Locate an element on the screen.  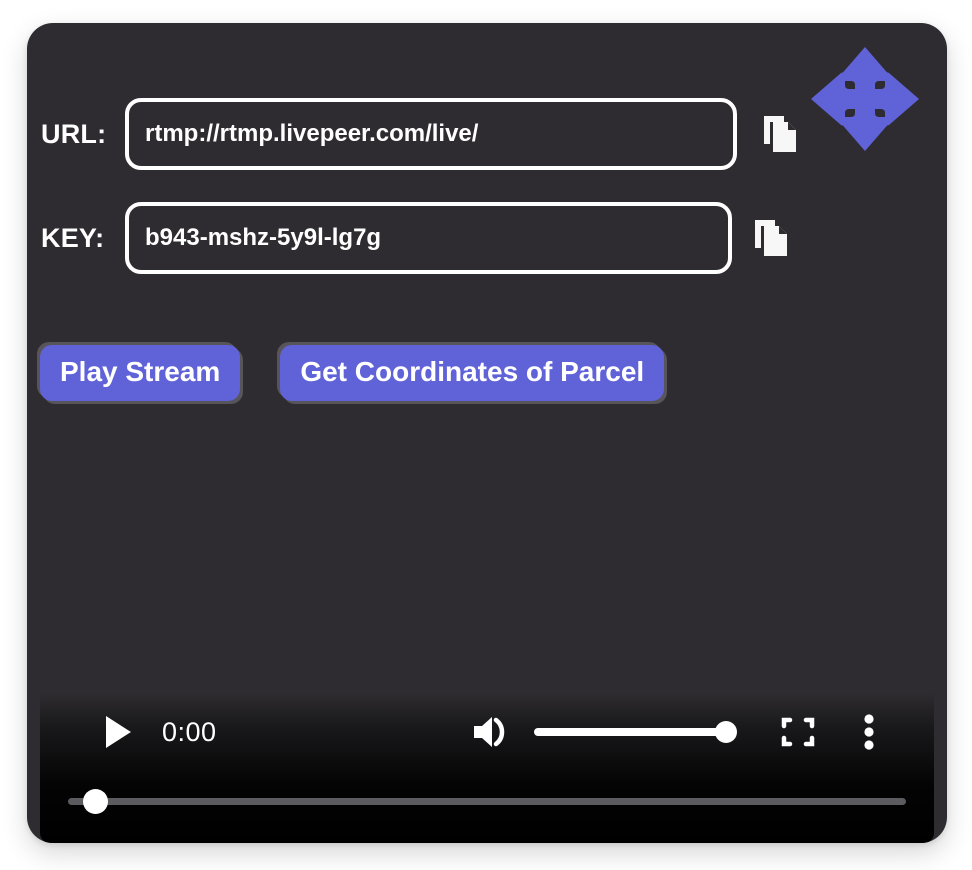
key-field-row: KEY: b943-mshz-5y9l-lg7g is located at coordinates (487, 238).